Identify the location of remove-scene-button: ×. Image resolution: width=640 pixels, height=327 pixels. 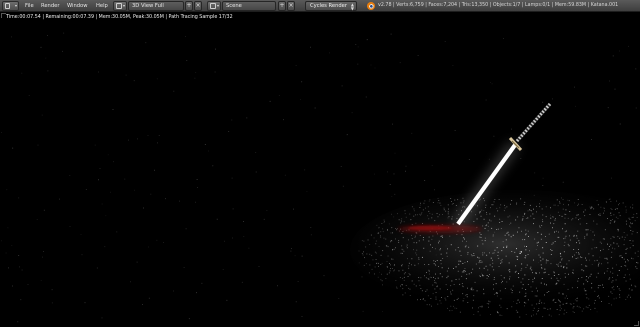
(291, 6).